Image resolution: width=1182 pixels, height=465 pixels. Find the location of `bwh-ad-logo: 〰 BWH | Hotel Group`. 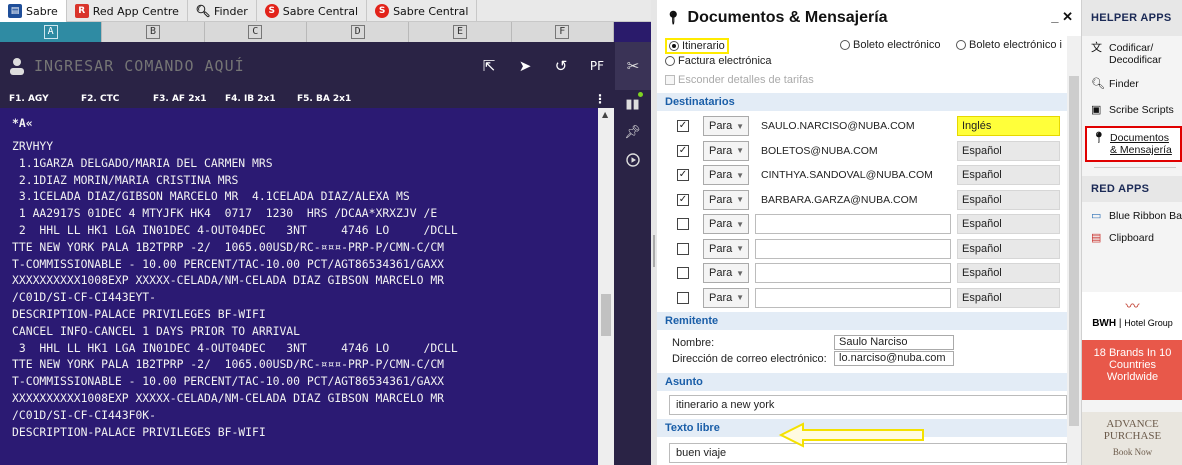

bwh-ad-logo: 〰 BWH | Hotel Group is located at coordinates (1132, 316).